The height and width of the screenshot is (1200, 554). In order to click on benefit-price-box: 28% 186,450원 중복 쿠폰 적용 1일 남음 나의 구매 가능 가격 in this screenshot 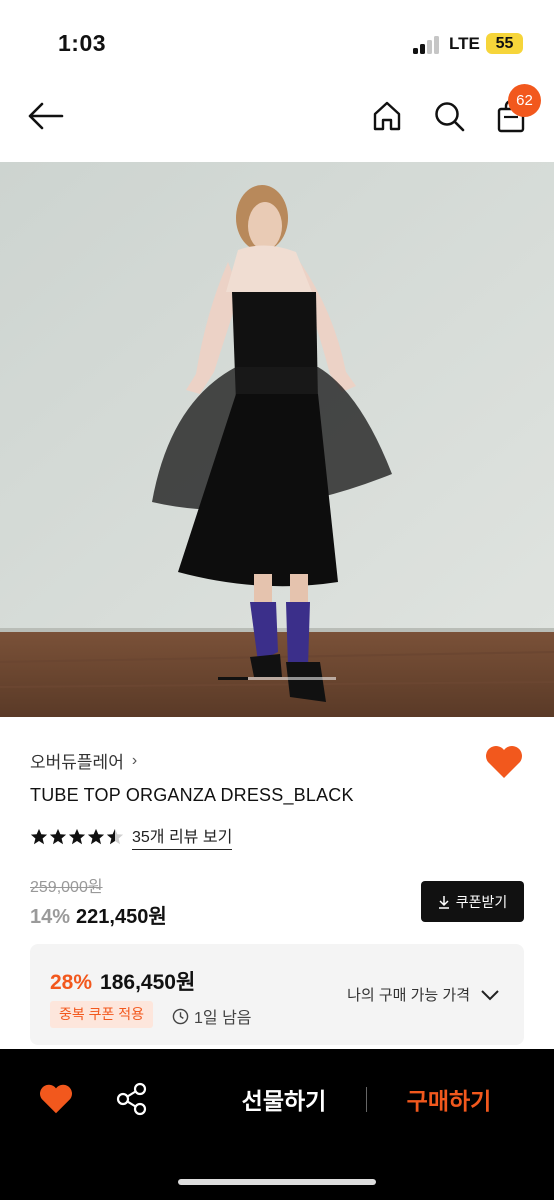, I will do `click(277, 994)`.